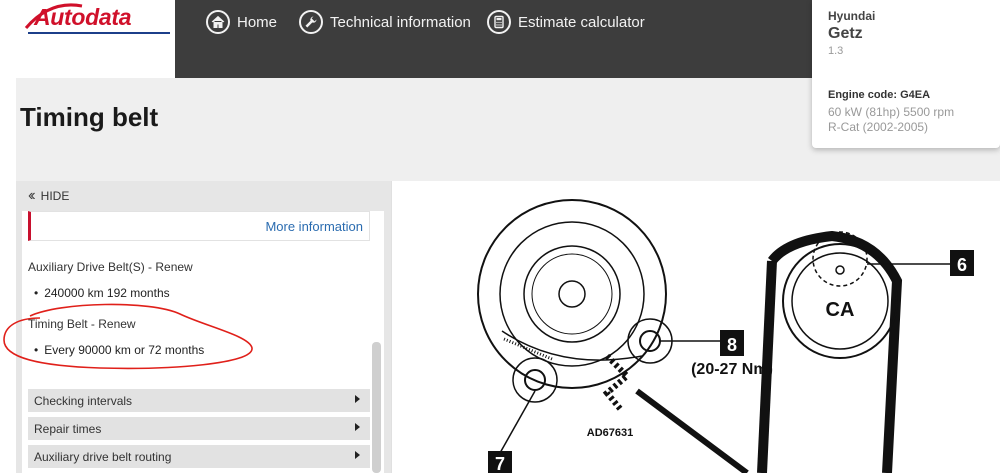 The height and width of the screenshot is (473, 1000). What do you see at coordinates (68, 429) in the screenshot?
I see `accordion-label: Repair times` at bounding box center [68, 429].